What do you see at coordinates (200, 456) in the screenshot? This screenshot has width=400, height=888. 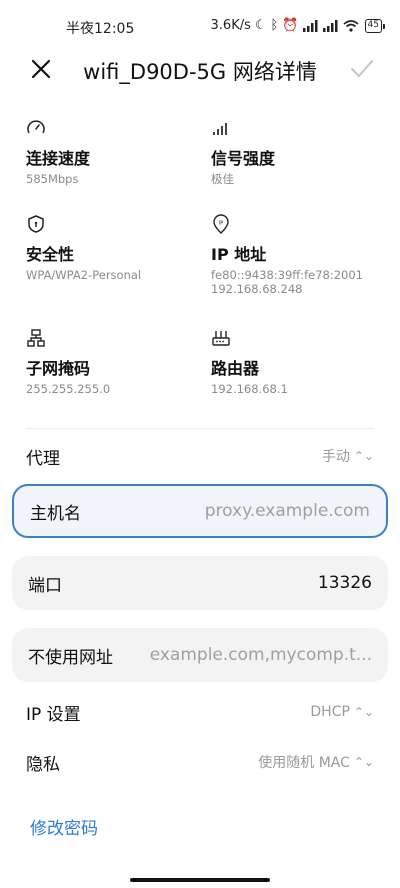 I see `proxy-row: 代理 手动 ⌃⌄` at bounding box center [200, 456].